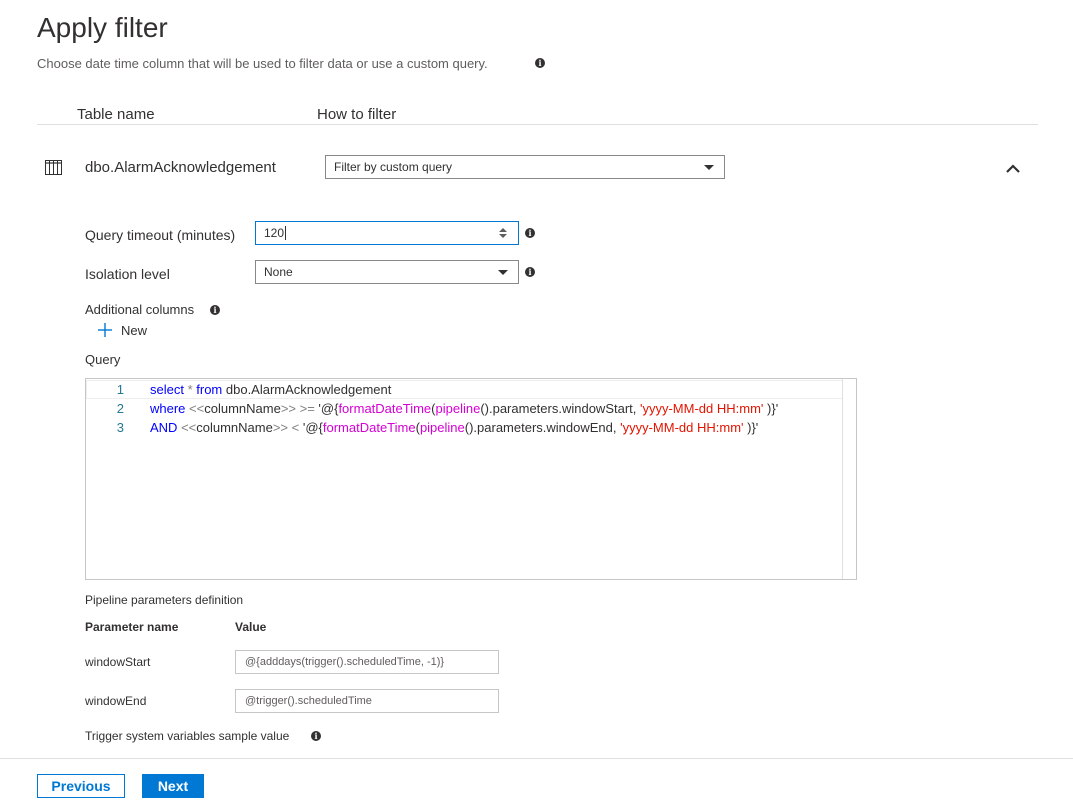  What do you see at coordinates (537, 124) in the screenshot?
I see `header-divider` at bounding box center [537, 124].